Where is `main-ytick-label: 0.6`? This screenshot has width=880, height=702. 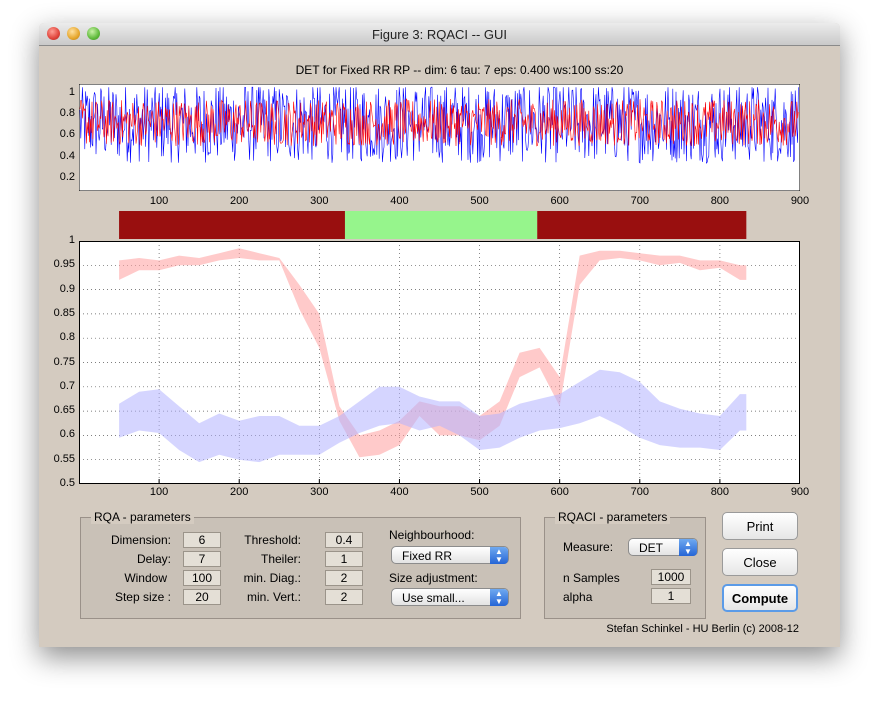 main-ytick-label: 0.6 is located at coordinates (67, 434).